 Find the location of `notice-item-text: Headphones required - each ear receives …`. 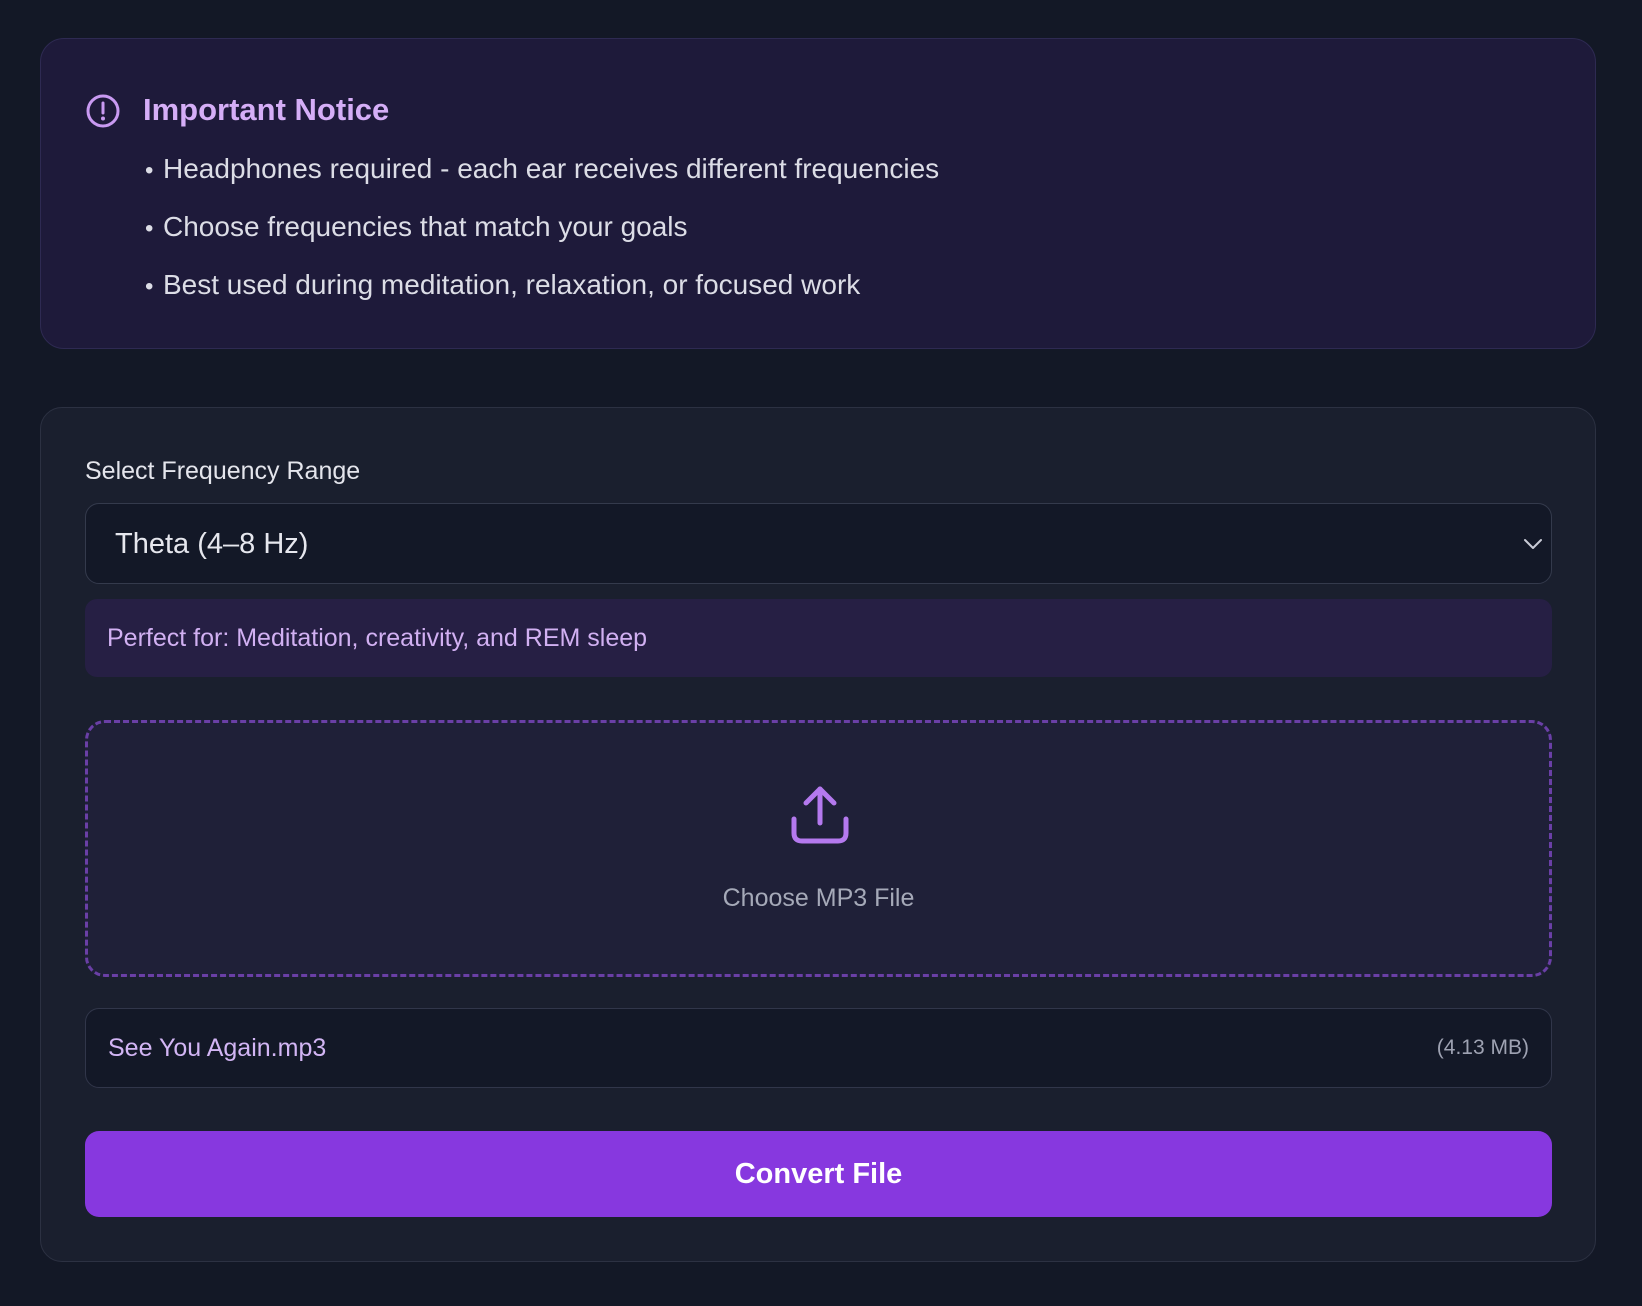

notice-item-text: Headphones required - each ear receives … is located at coordinates (551, 168).